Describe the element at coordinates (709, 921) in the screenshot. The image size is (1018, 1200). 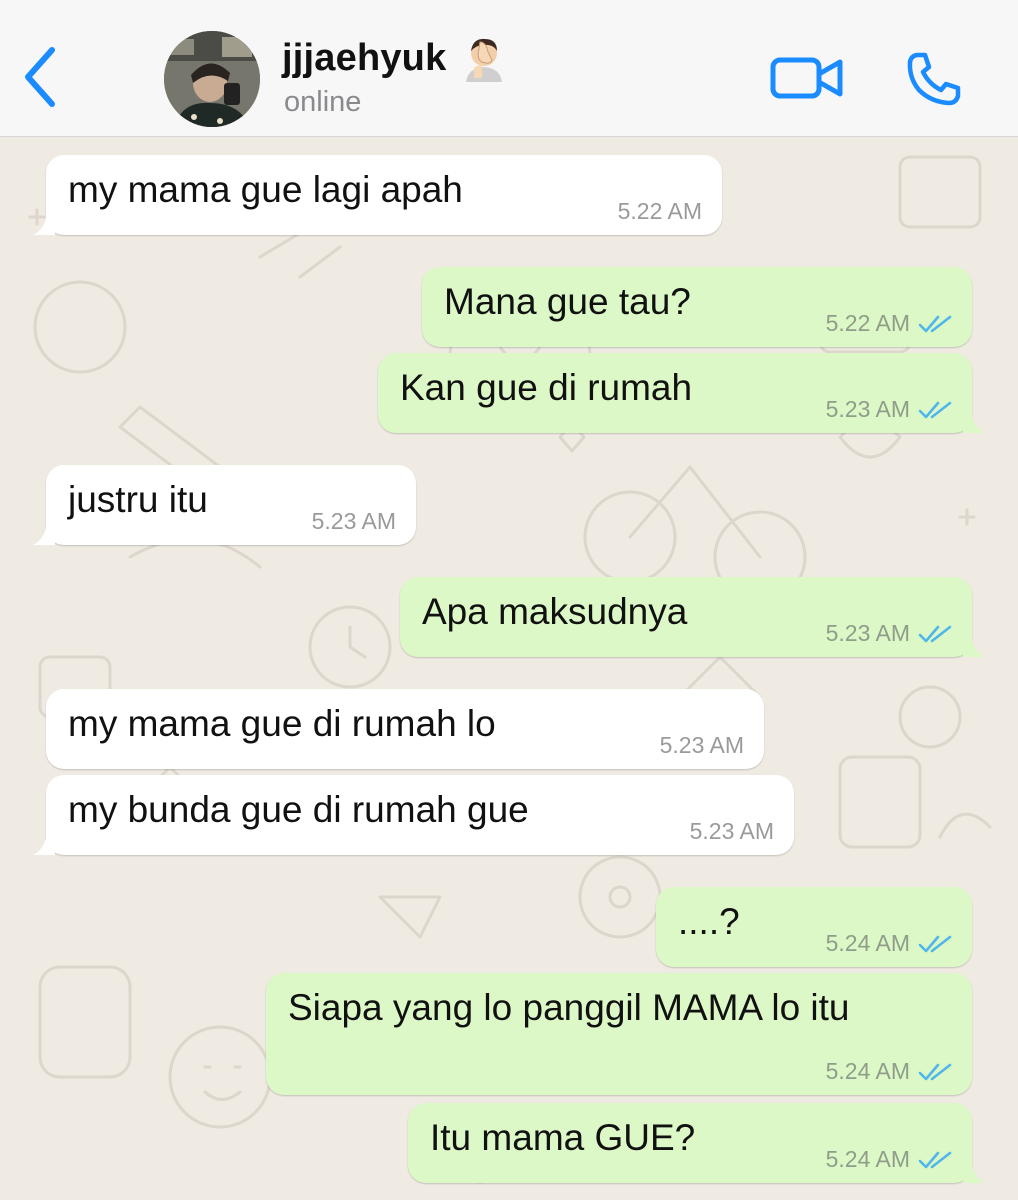
I see `message-text: ....?` at that location.